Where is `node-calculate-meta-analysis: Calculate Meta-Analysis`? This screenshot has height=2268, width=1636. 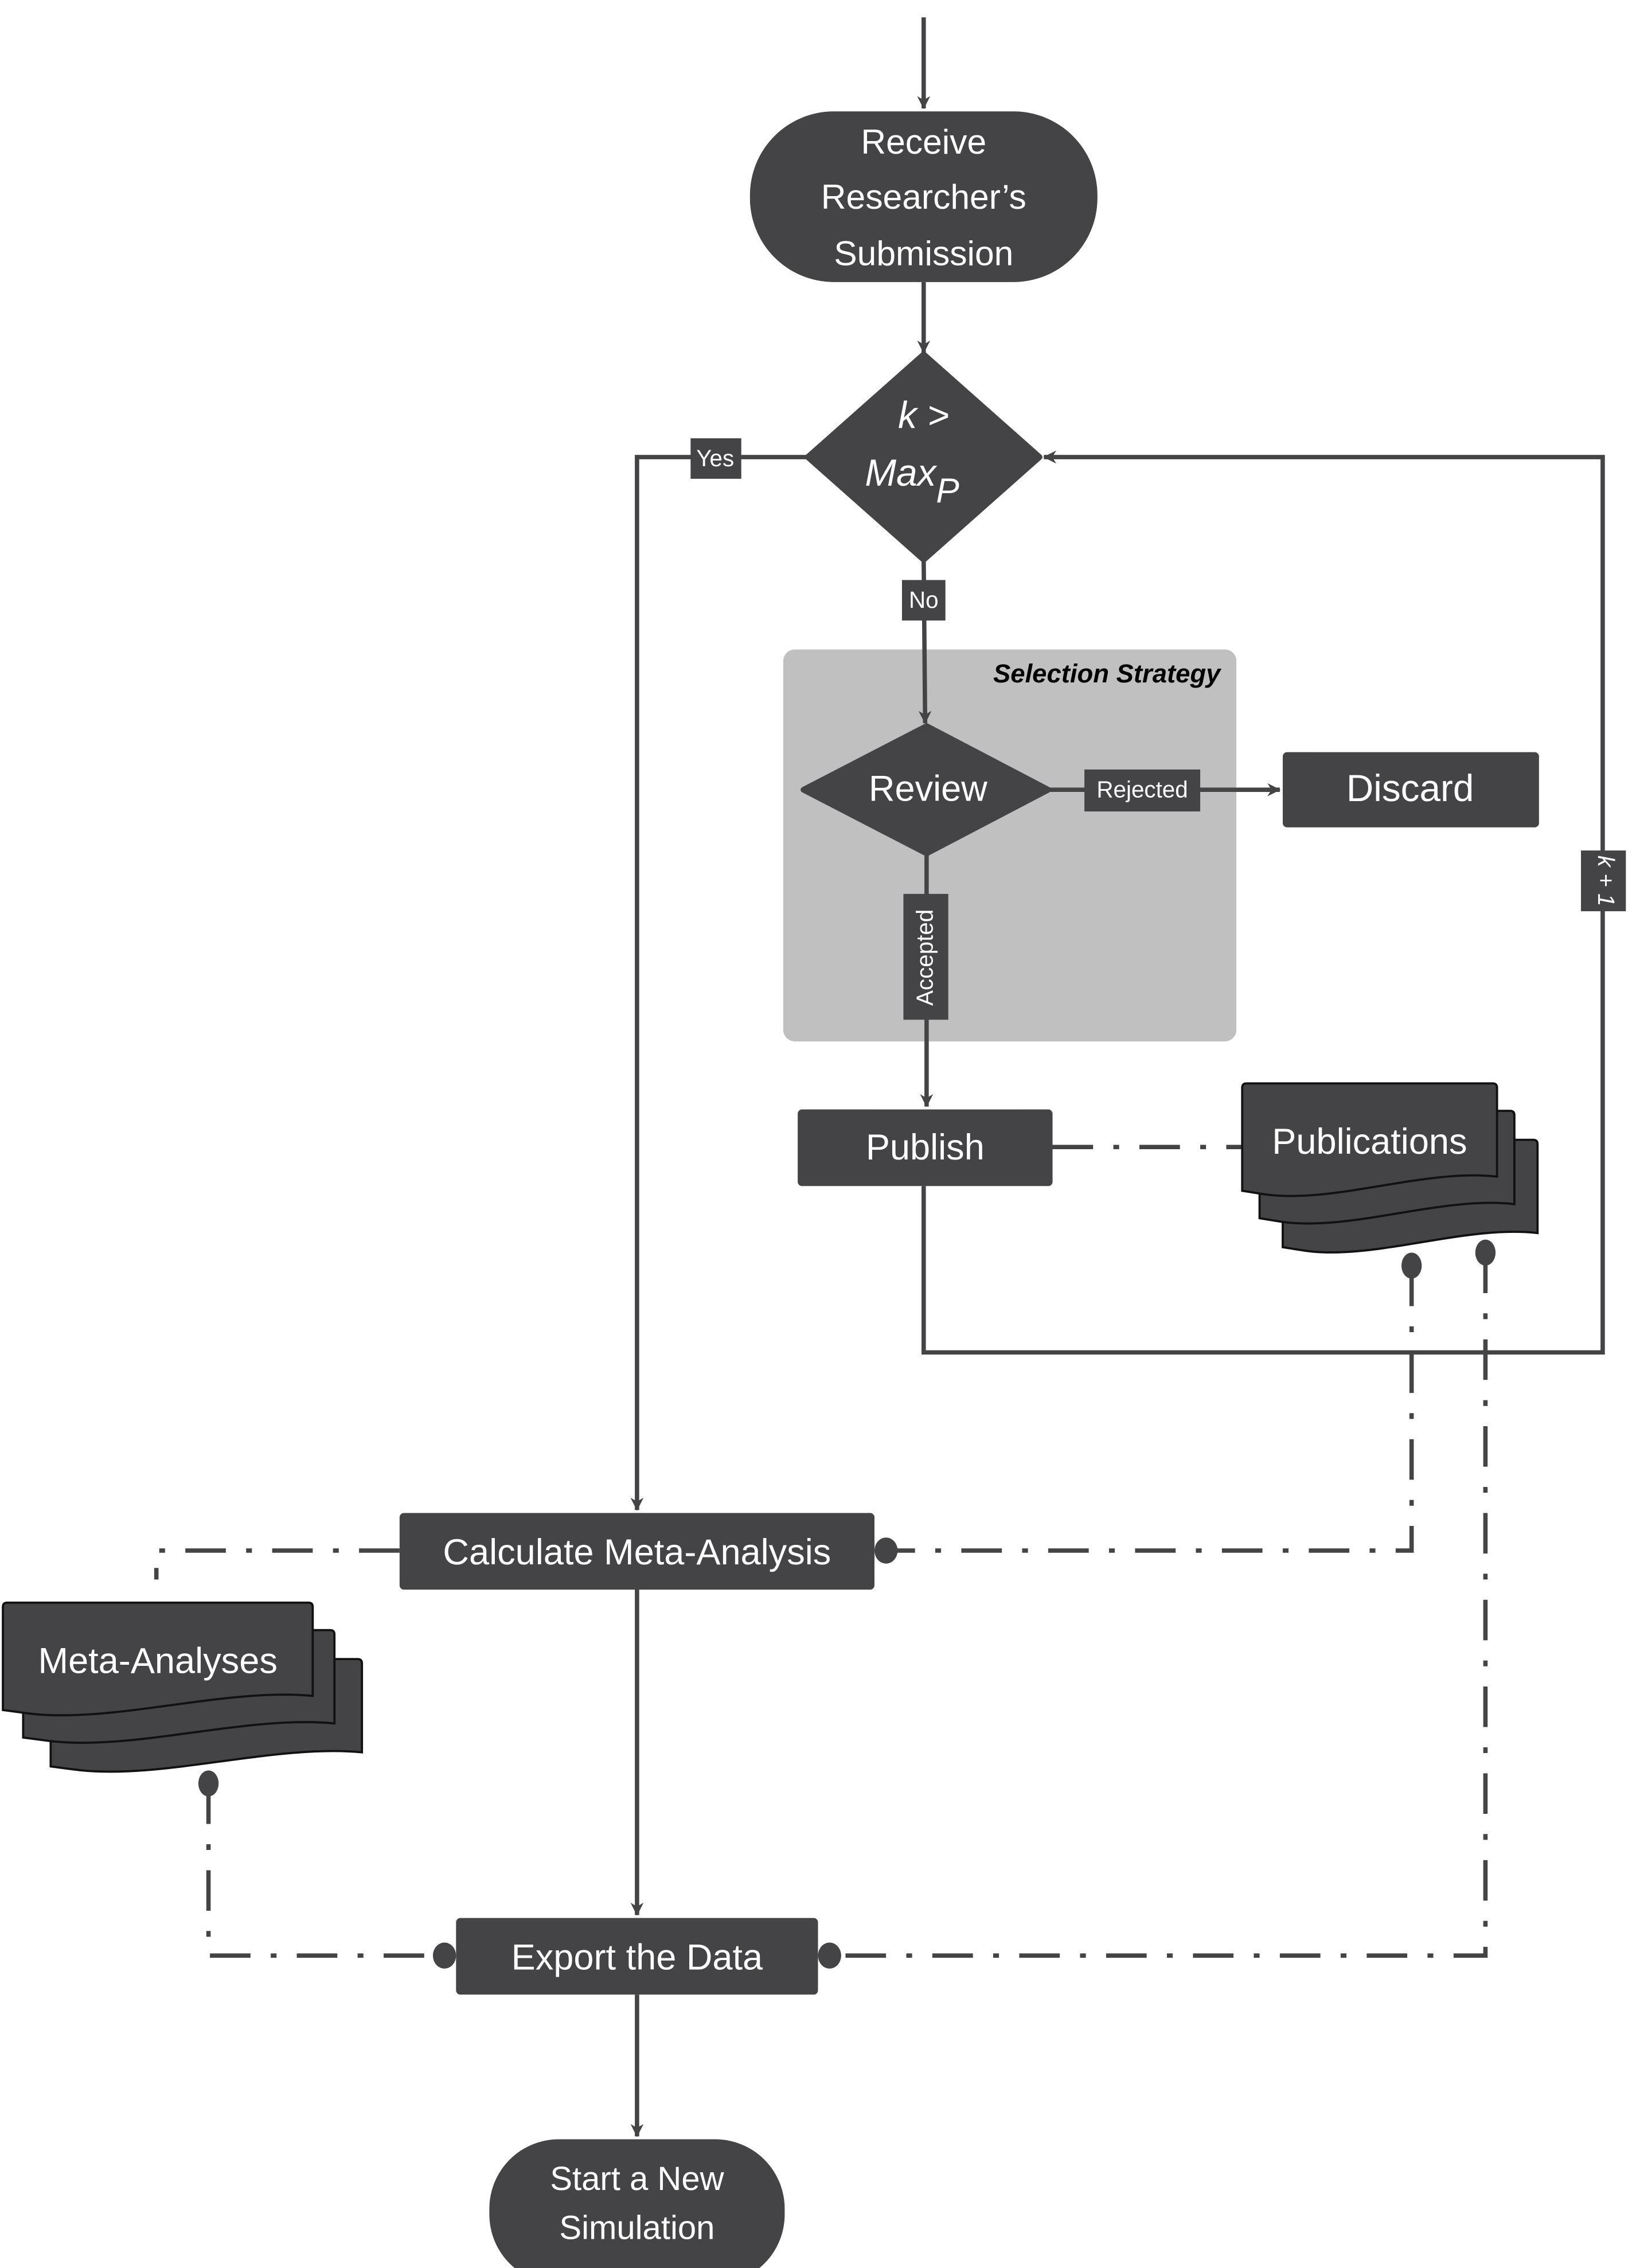 node-calculate-meta-analysis: Calculate Meta-Analysis is located at coordinates (636, 1551).